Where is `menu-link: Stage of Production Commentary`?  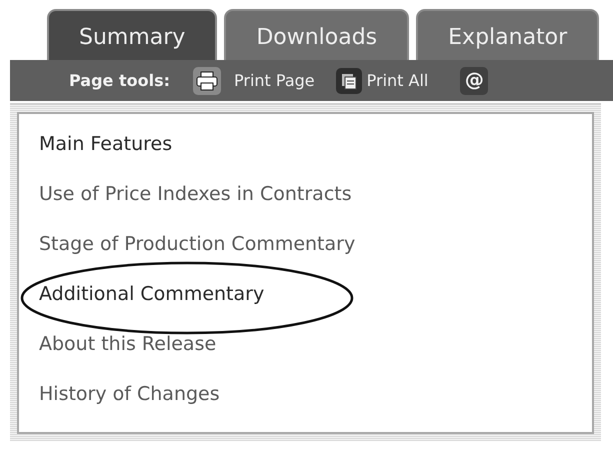 menu-link: Stage of Production Commentary is located at coordinates (197, 244).